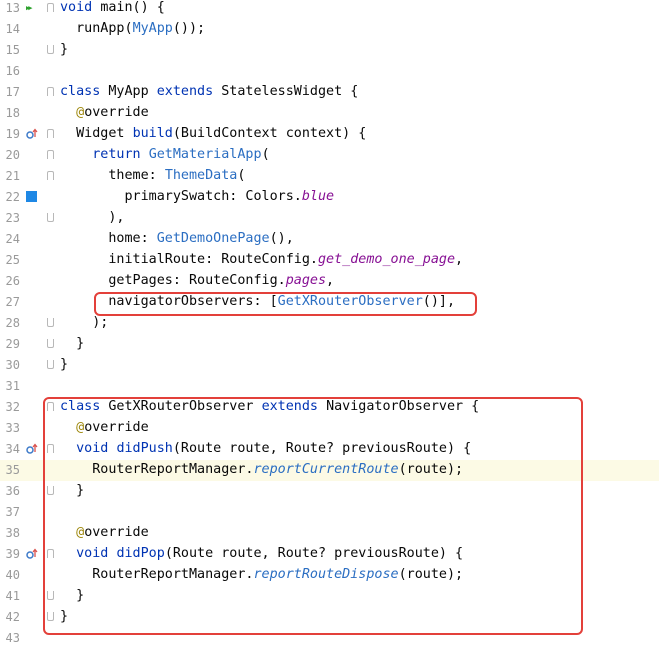 Image resolution: width=659 pixels, height=650 pixels. What do you see at coordinates (12, 554) in the screenshot?
I see `line-number: 39` at bounding box center [12, 554].